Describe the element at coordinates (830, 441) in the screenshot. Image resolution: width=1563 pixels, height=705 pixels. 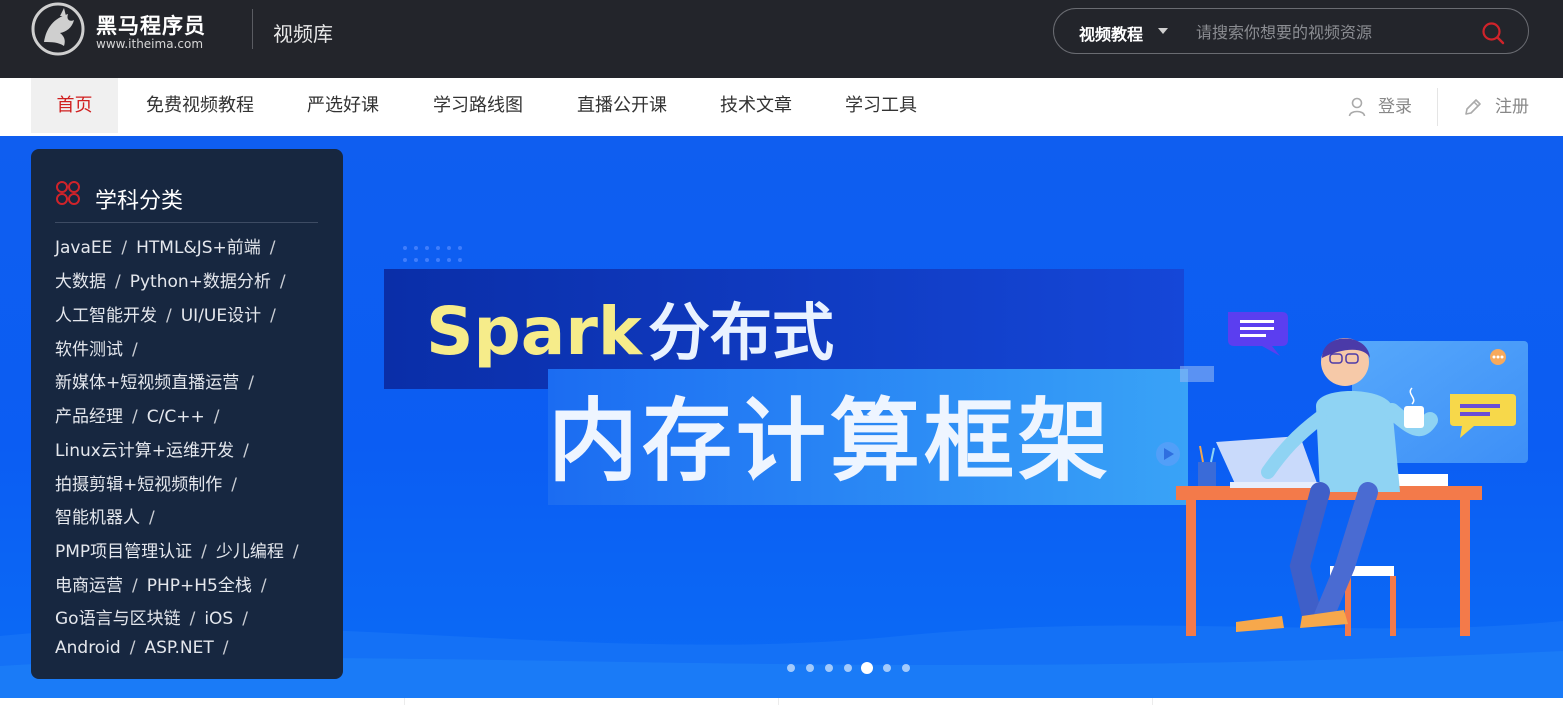
I see `banner-subline: 内存计算框架` at that location.